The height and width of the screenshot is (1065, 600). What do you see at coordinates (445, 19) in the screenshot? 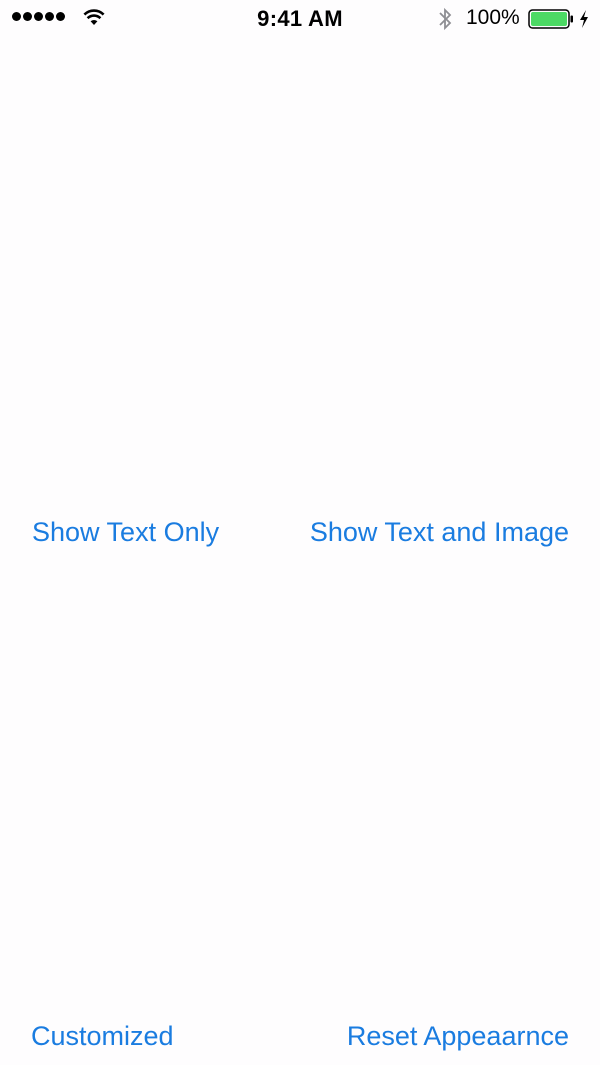
I see `bluetooth-icon` at bounding box center [445, 19].